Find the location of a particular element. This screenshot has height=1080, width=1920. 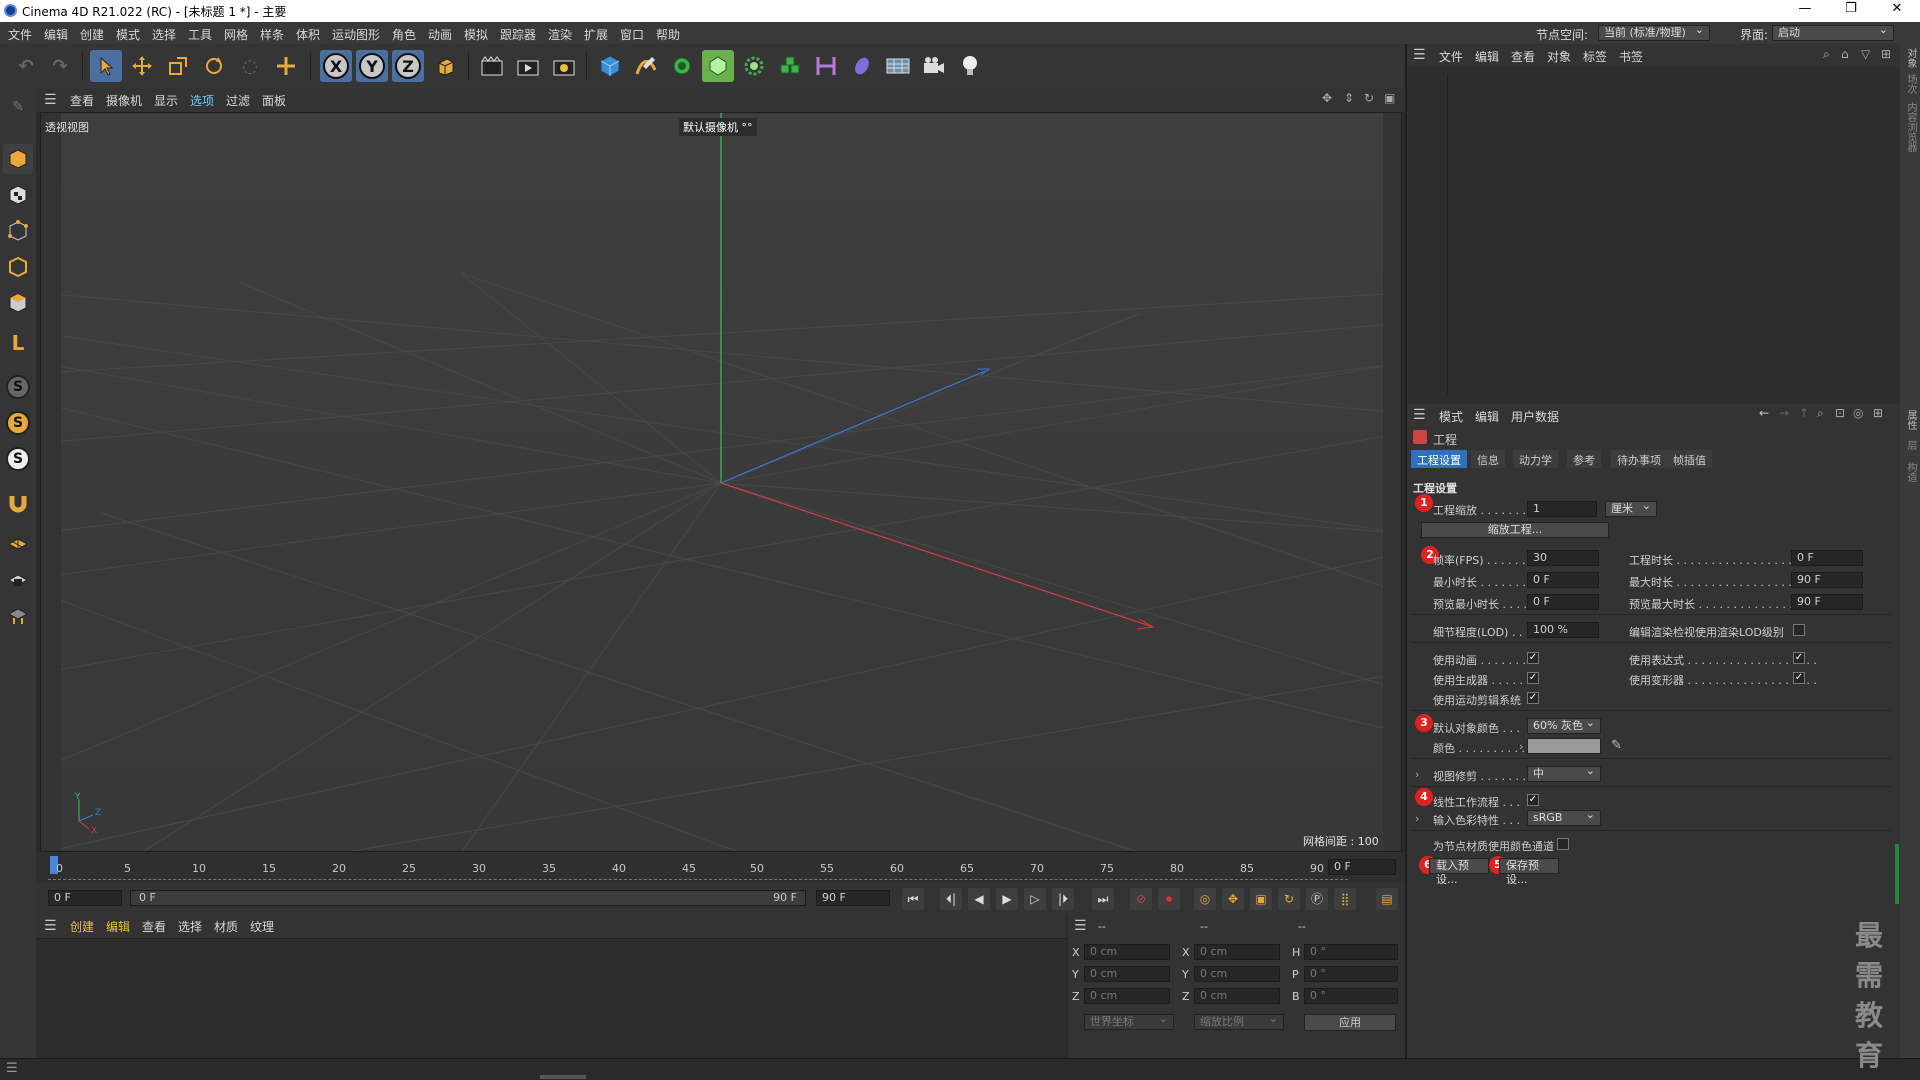

coord-pos-x-field: 0 cm is located at coordinates (1127, 952).